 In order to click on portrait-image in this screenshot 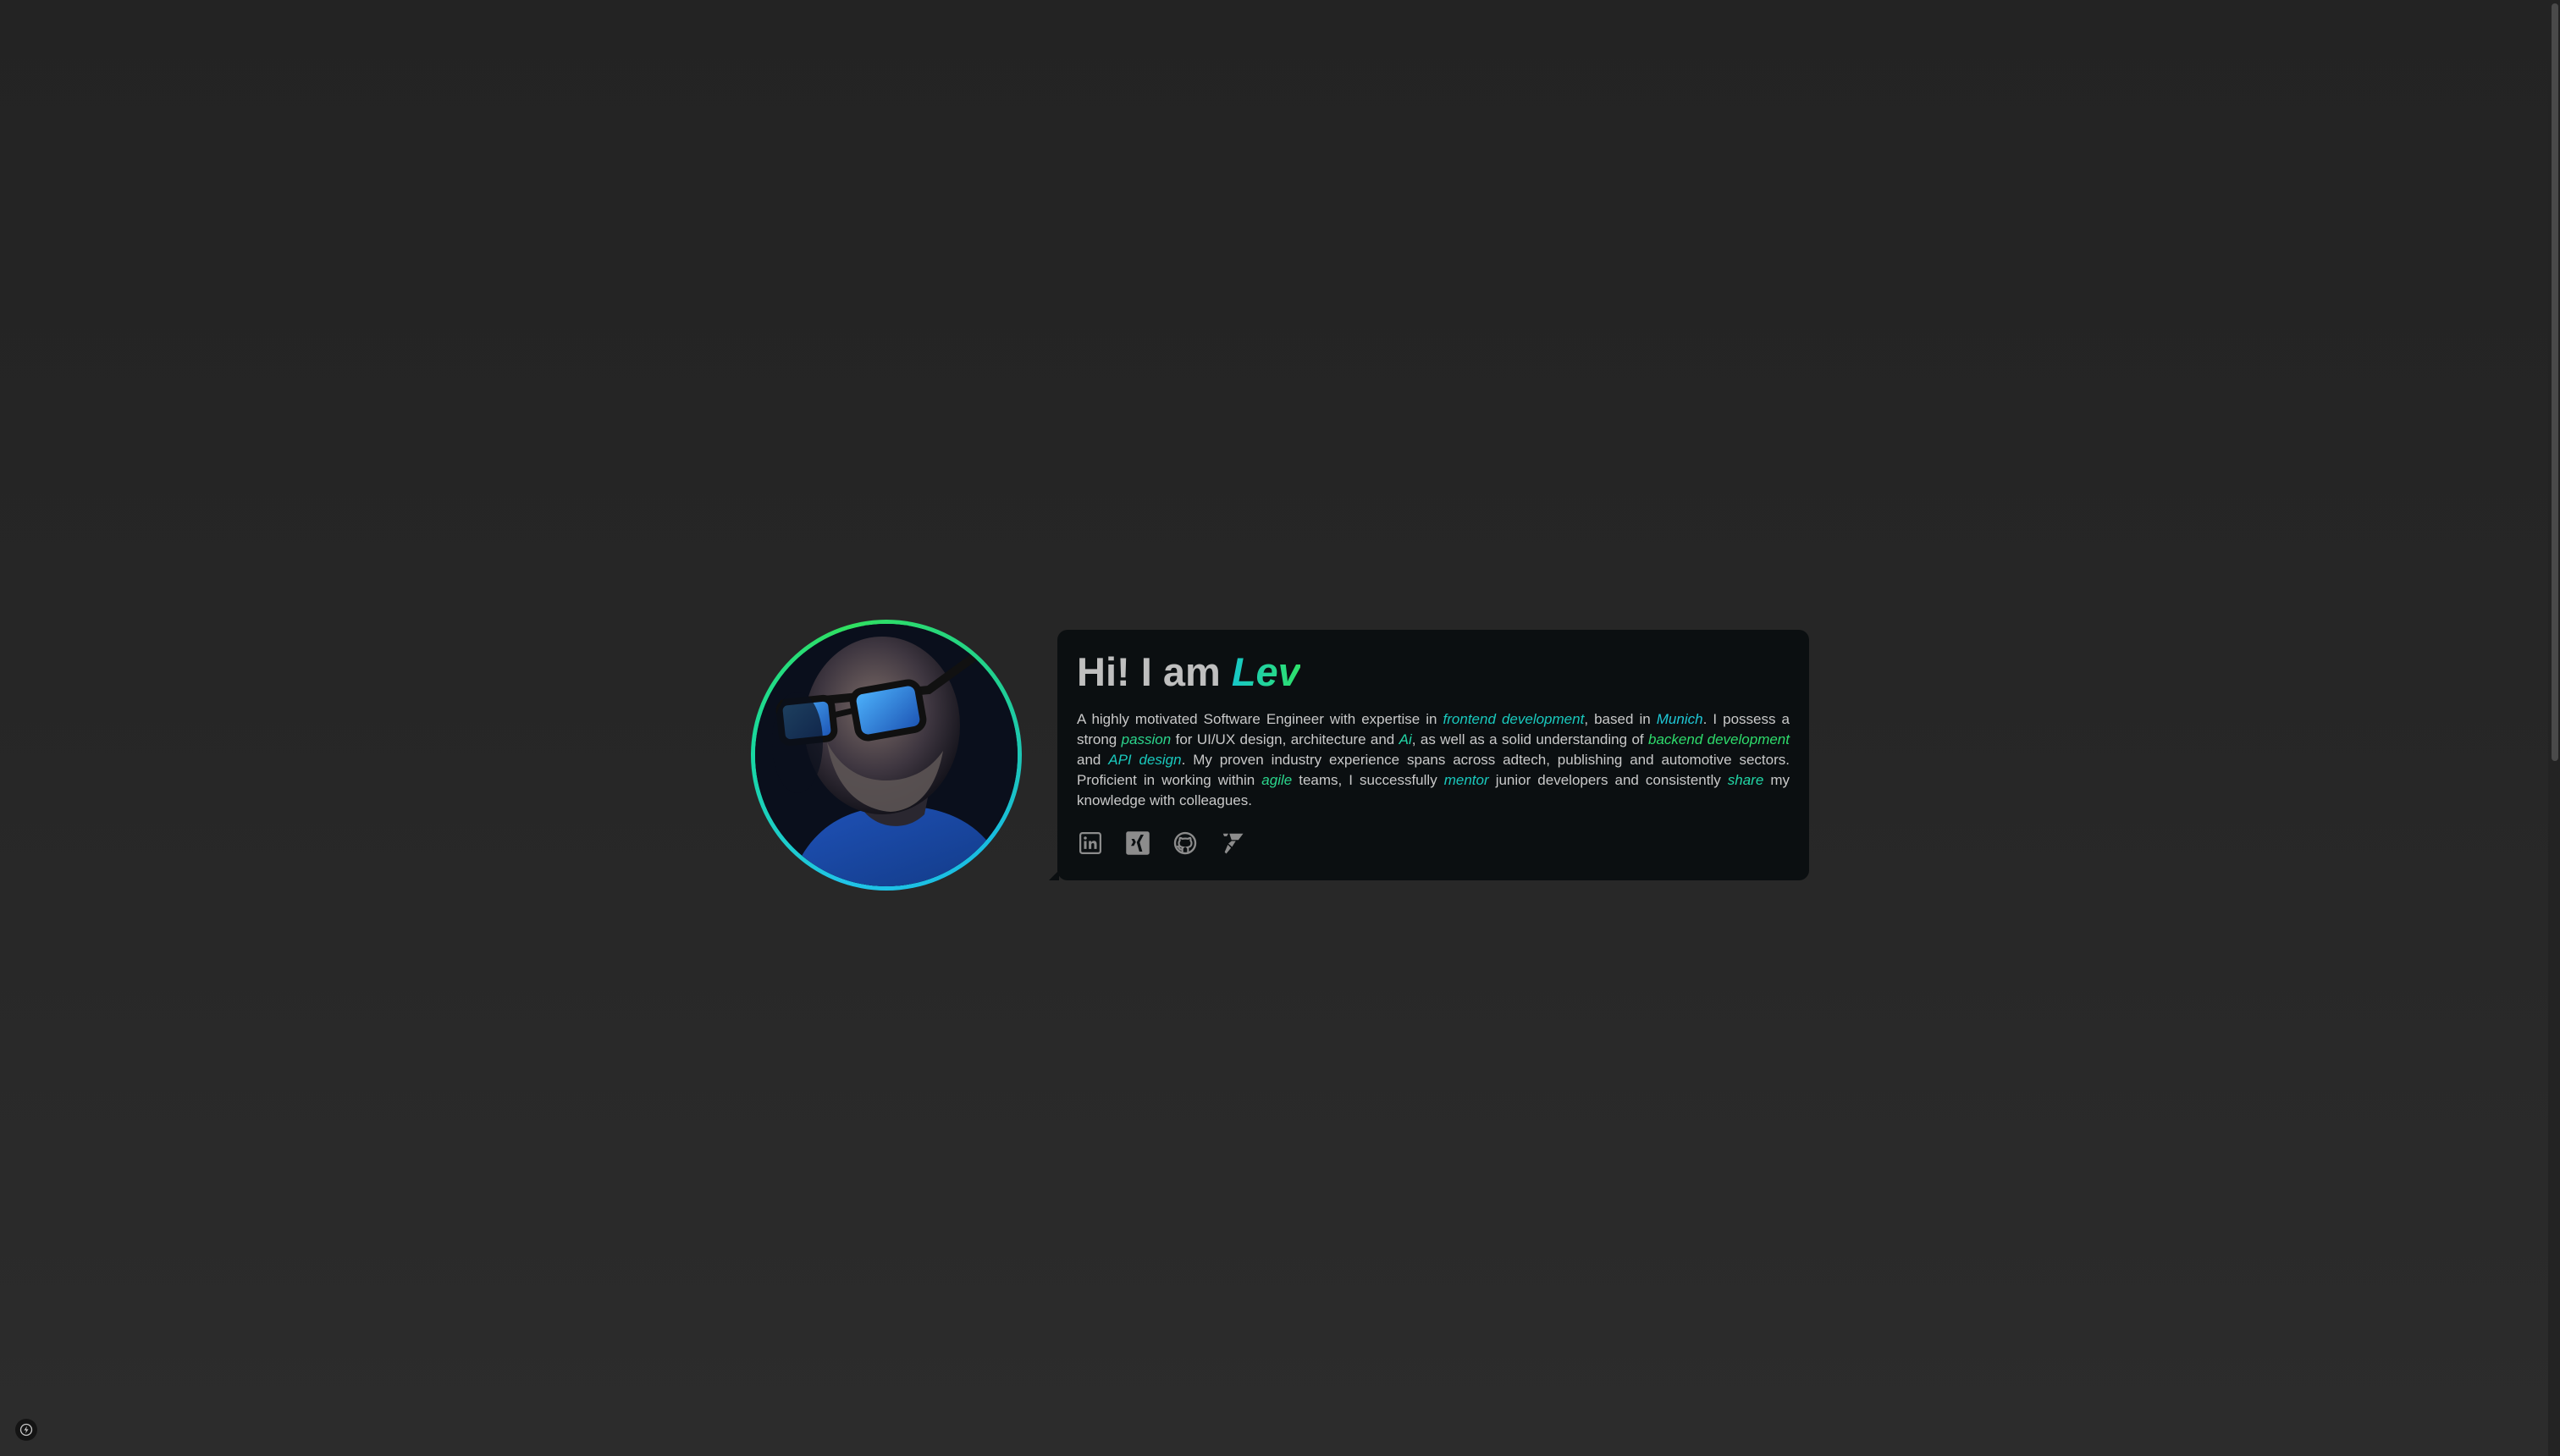, I will do `click(886, 755)`.